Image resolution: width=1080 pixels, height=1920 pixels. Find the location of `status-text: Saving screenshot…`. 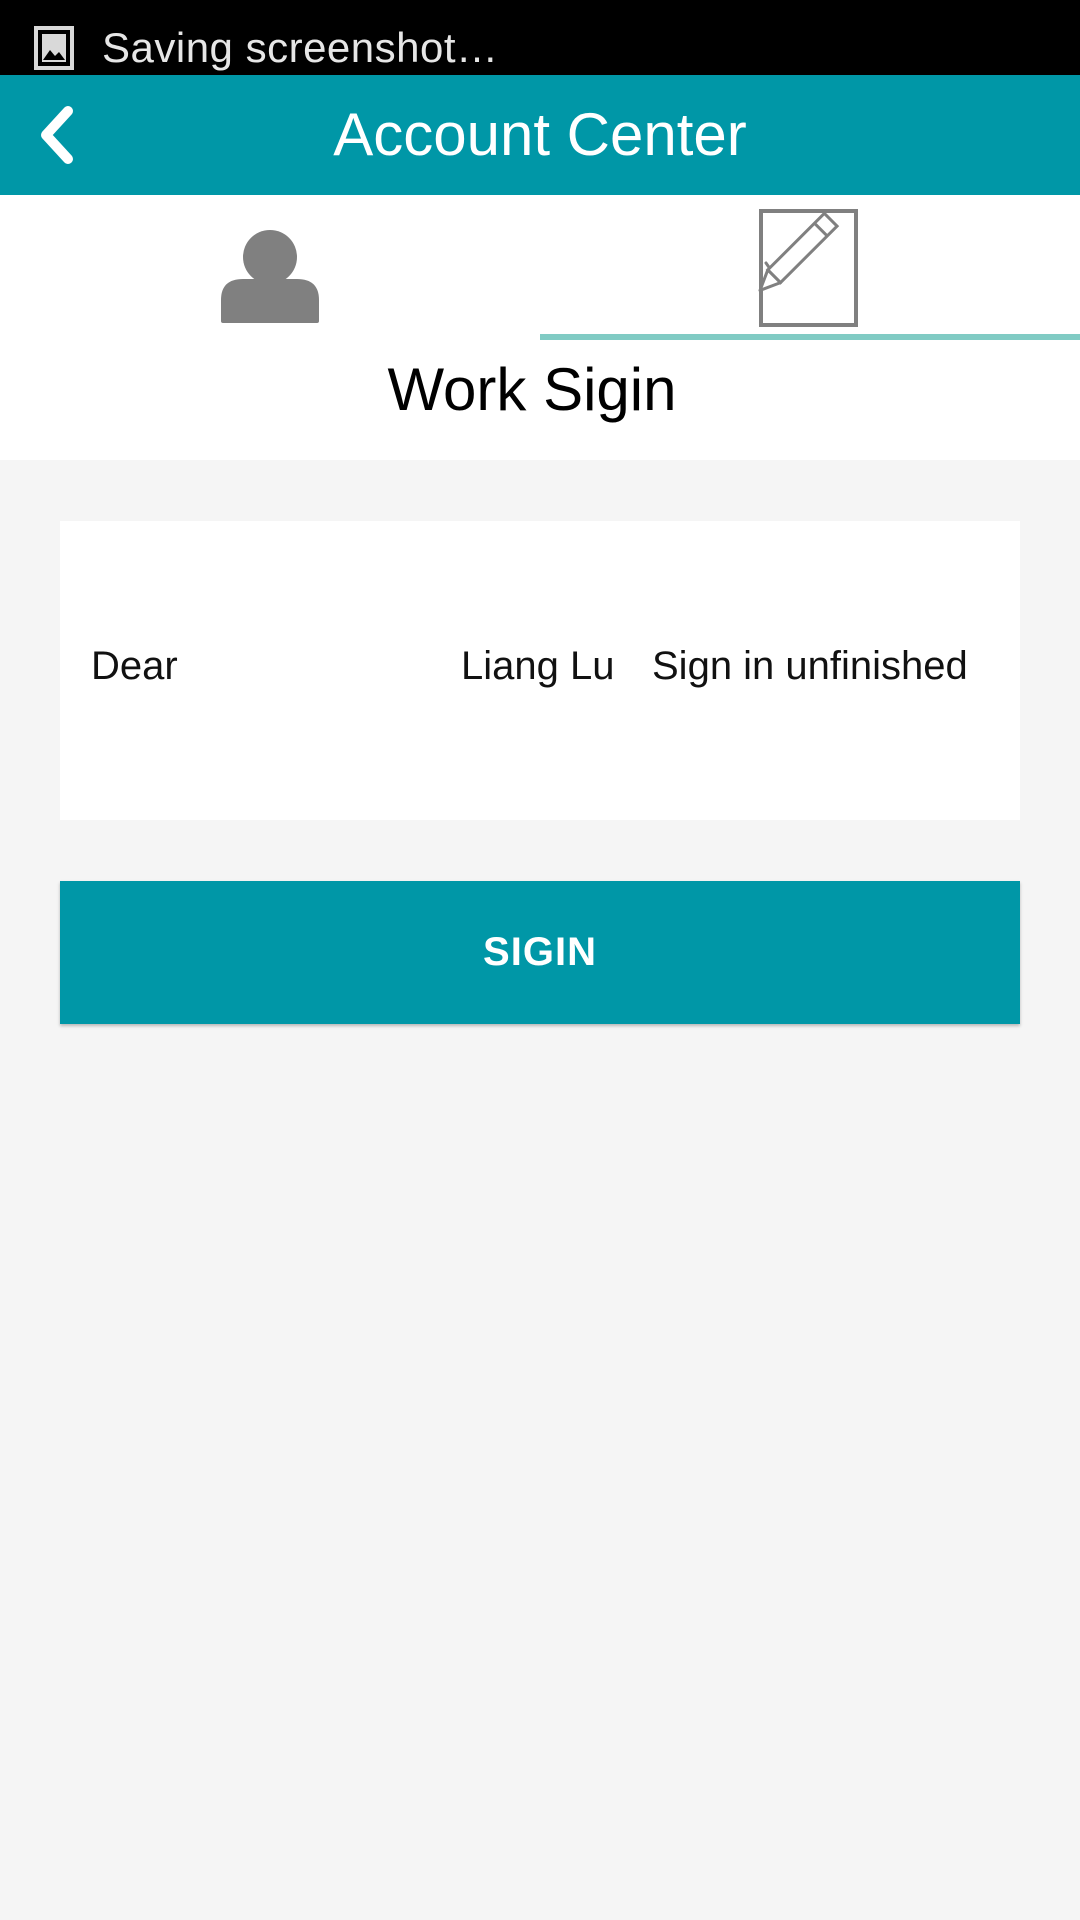

status-text: Saving screenshot… is located at coordinates (300, 47).